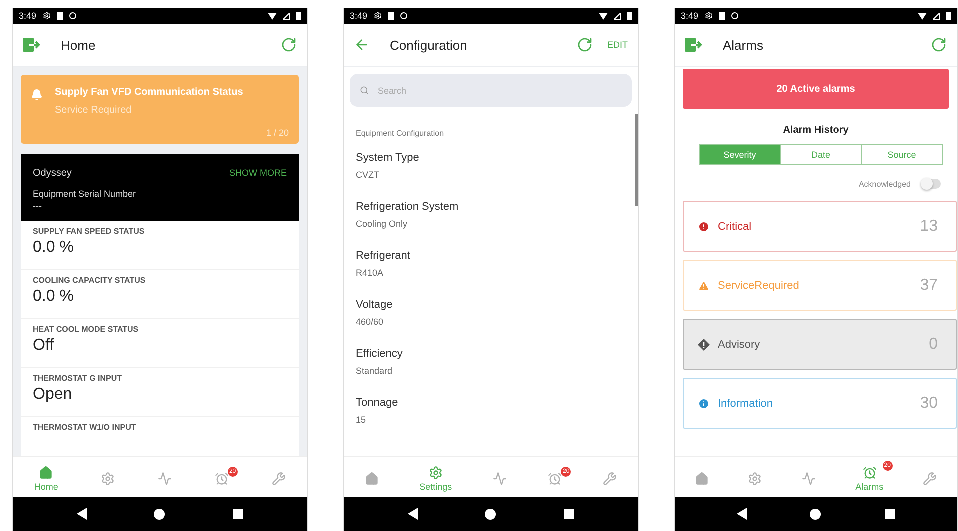 The width and height of the screenshot is (958, 531). I want to click on screen-title: Configuration, so click(429, 45).